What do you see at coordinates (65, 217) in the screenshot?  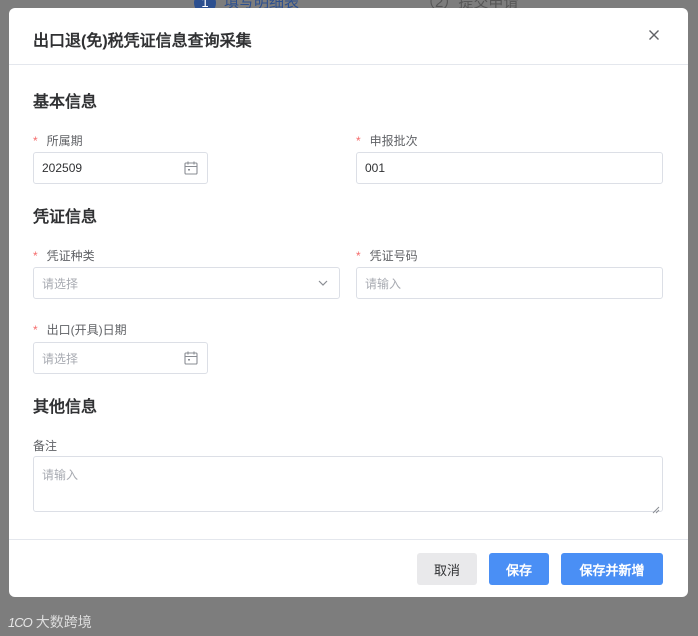 I see `section-voucher-info: 凭证信息` at bounding box center [65, 217].